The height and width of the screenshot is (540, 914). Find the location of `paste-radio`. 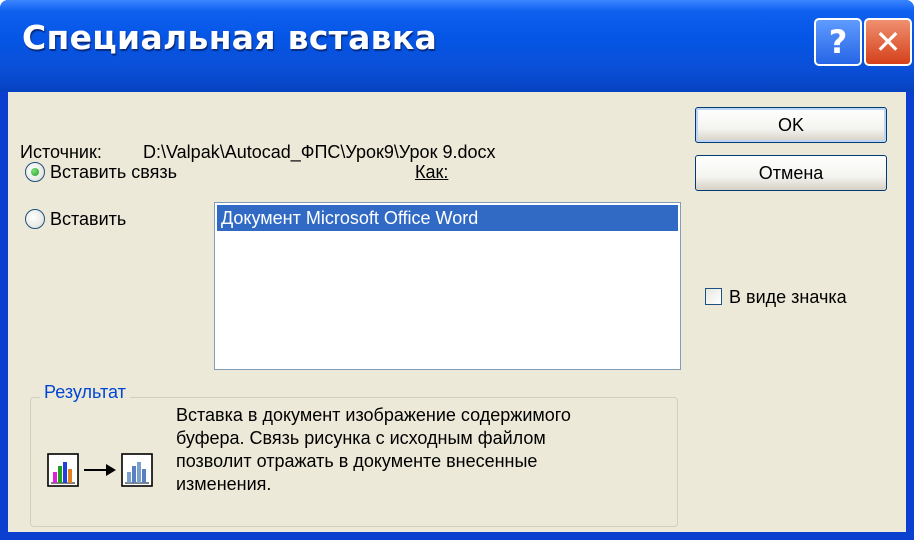

paste-radio is located at coordinates (35, 219).